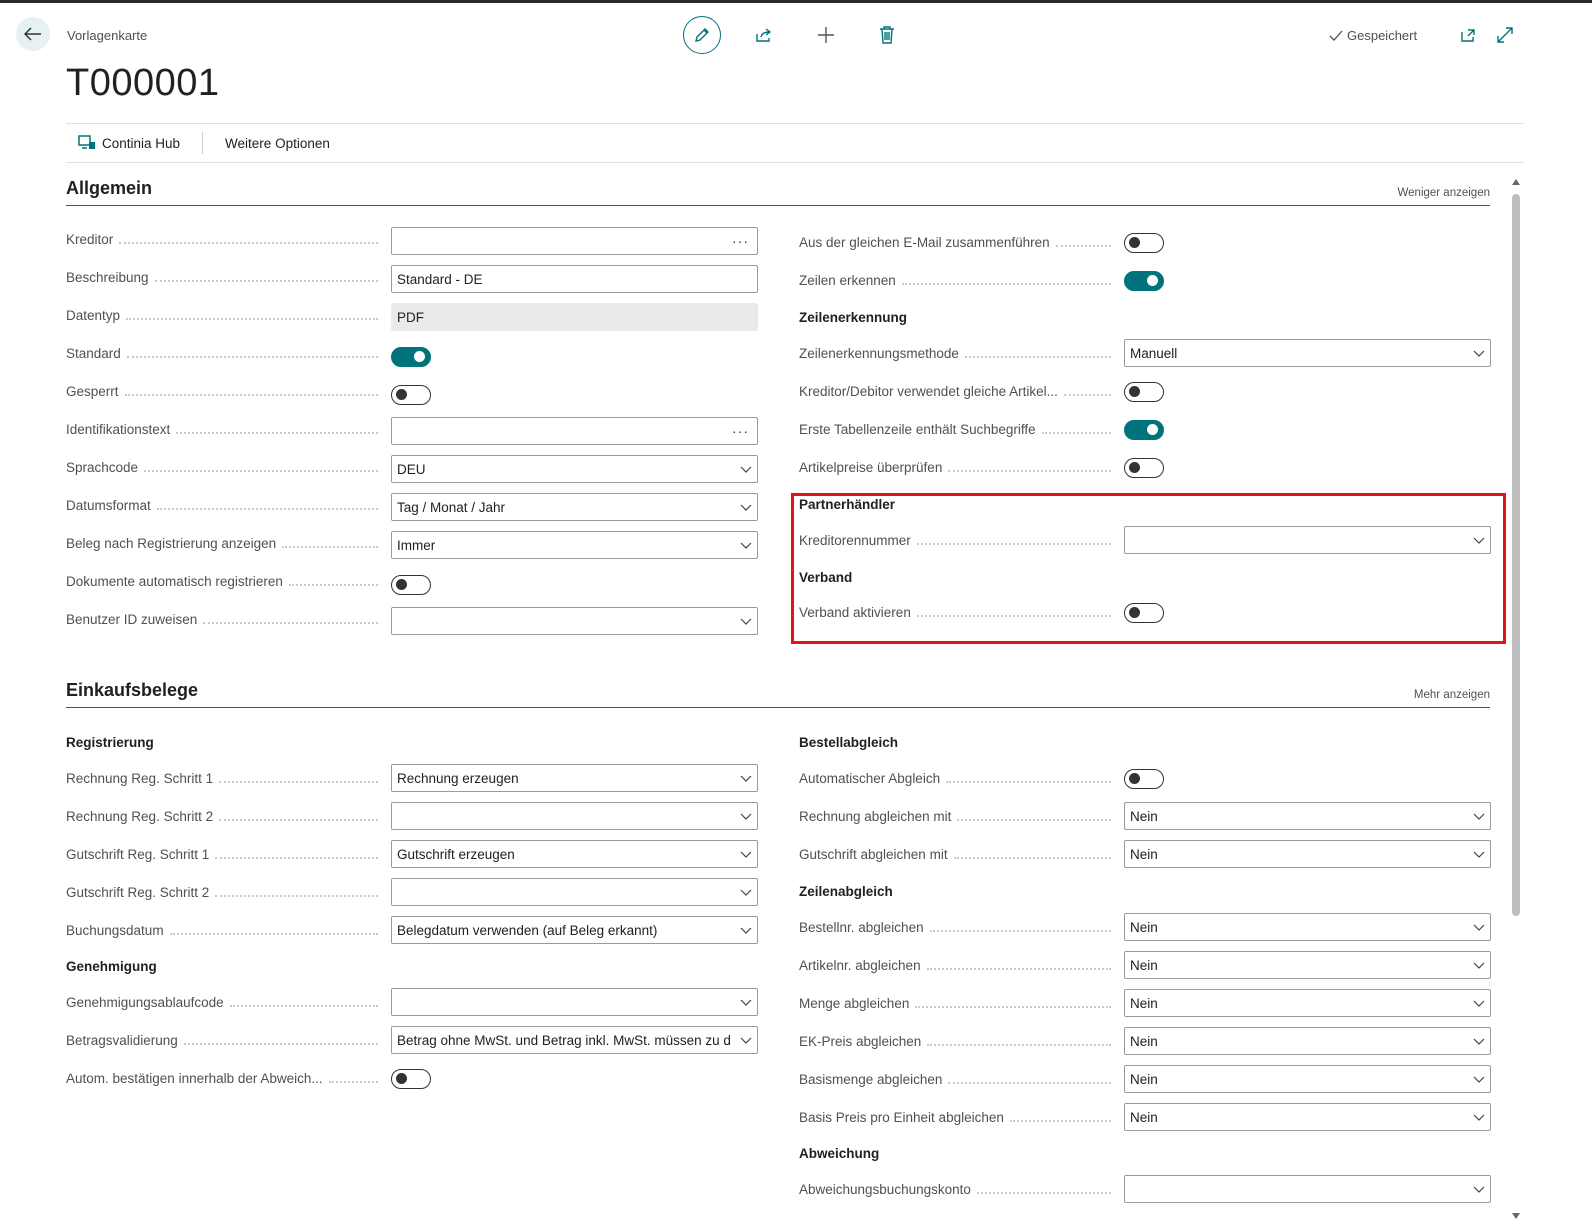 This screenshot has height=1224, width=1592. Describe the element at coordinates (1307, 927) in the screenshot. I see `bestellnr-select: Nein` at that location.